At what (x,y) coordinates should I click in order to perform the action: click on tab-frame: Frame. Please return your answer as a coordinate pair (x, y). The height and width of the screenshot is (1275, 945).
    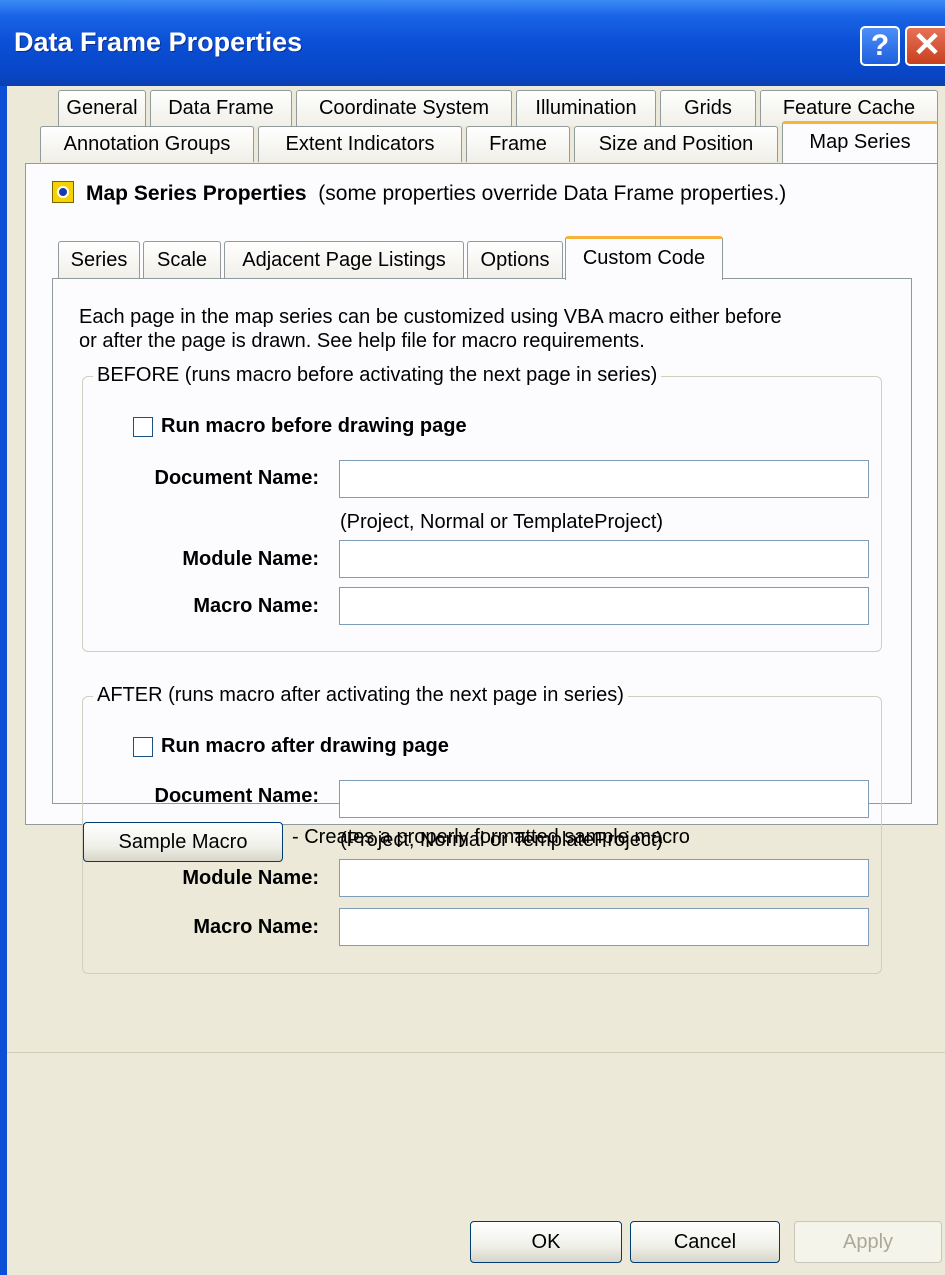
    Looking at the image, I should click on (518, 144).